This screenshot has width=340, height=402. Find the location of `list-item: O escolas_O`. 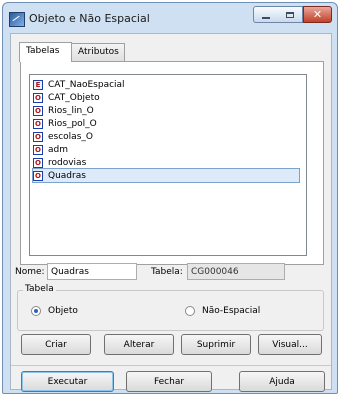

list-item: O escolas_O is located at coordinates (166, 136).